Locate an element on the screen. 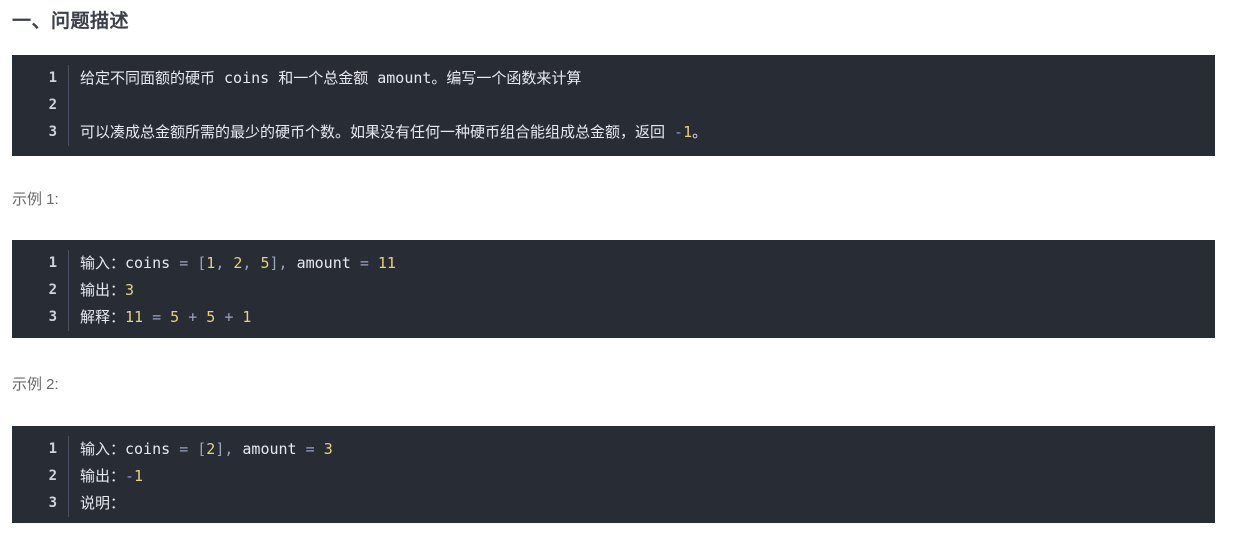 This screenshot has height=548, width=1240. code-line-row: 3 说明： is located at coordinates (613, 503).